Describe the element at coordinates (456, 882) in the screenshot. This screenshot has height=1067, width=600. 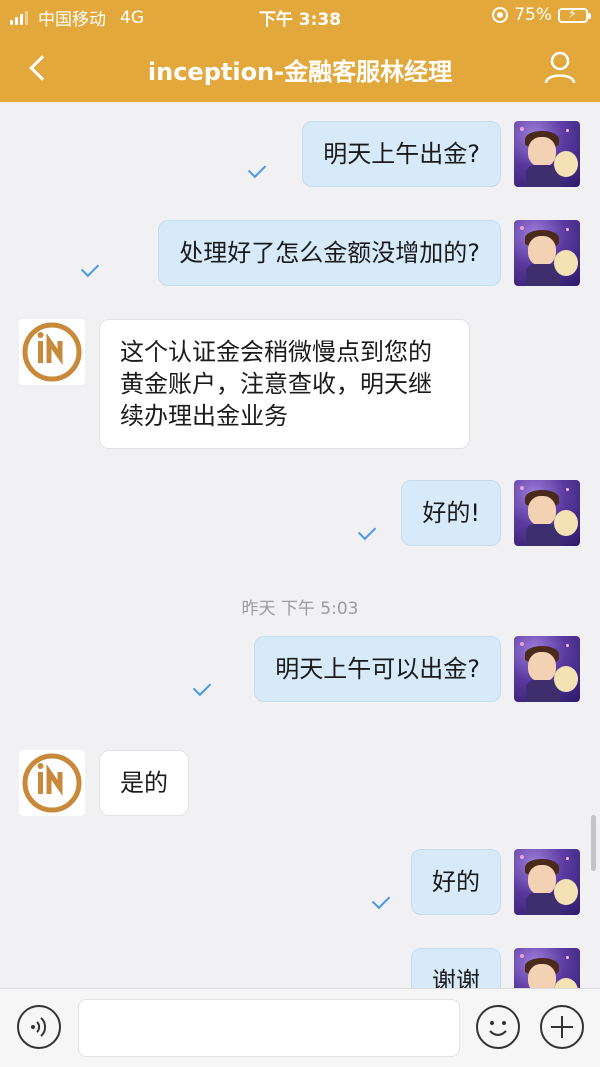
I see `message-bubble-outgoing: 好的` at that location.